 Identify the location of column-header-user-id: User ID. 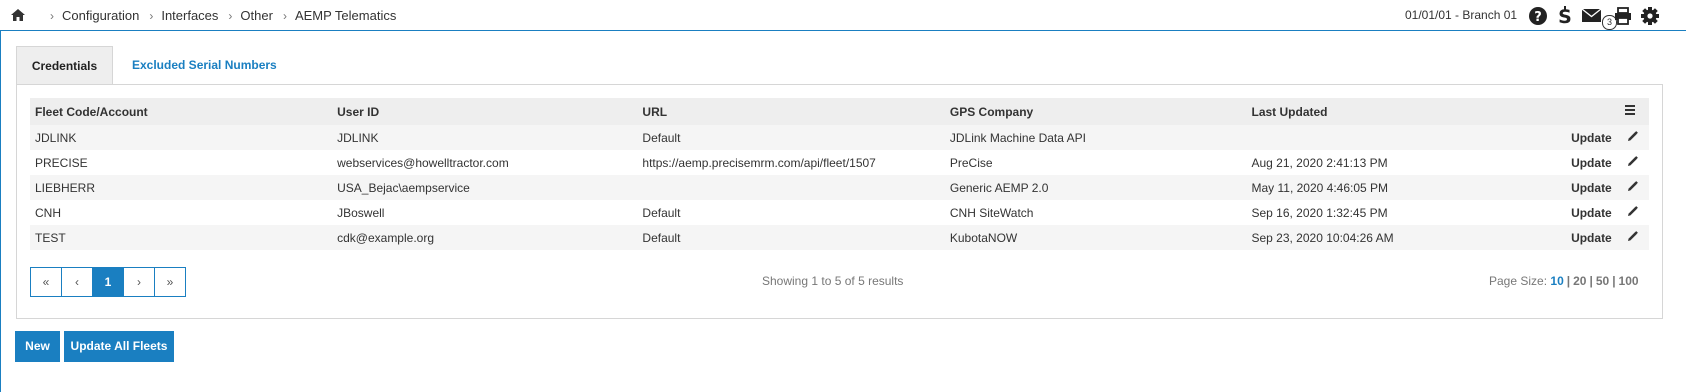
(485, 111).